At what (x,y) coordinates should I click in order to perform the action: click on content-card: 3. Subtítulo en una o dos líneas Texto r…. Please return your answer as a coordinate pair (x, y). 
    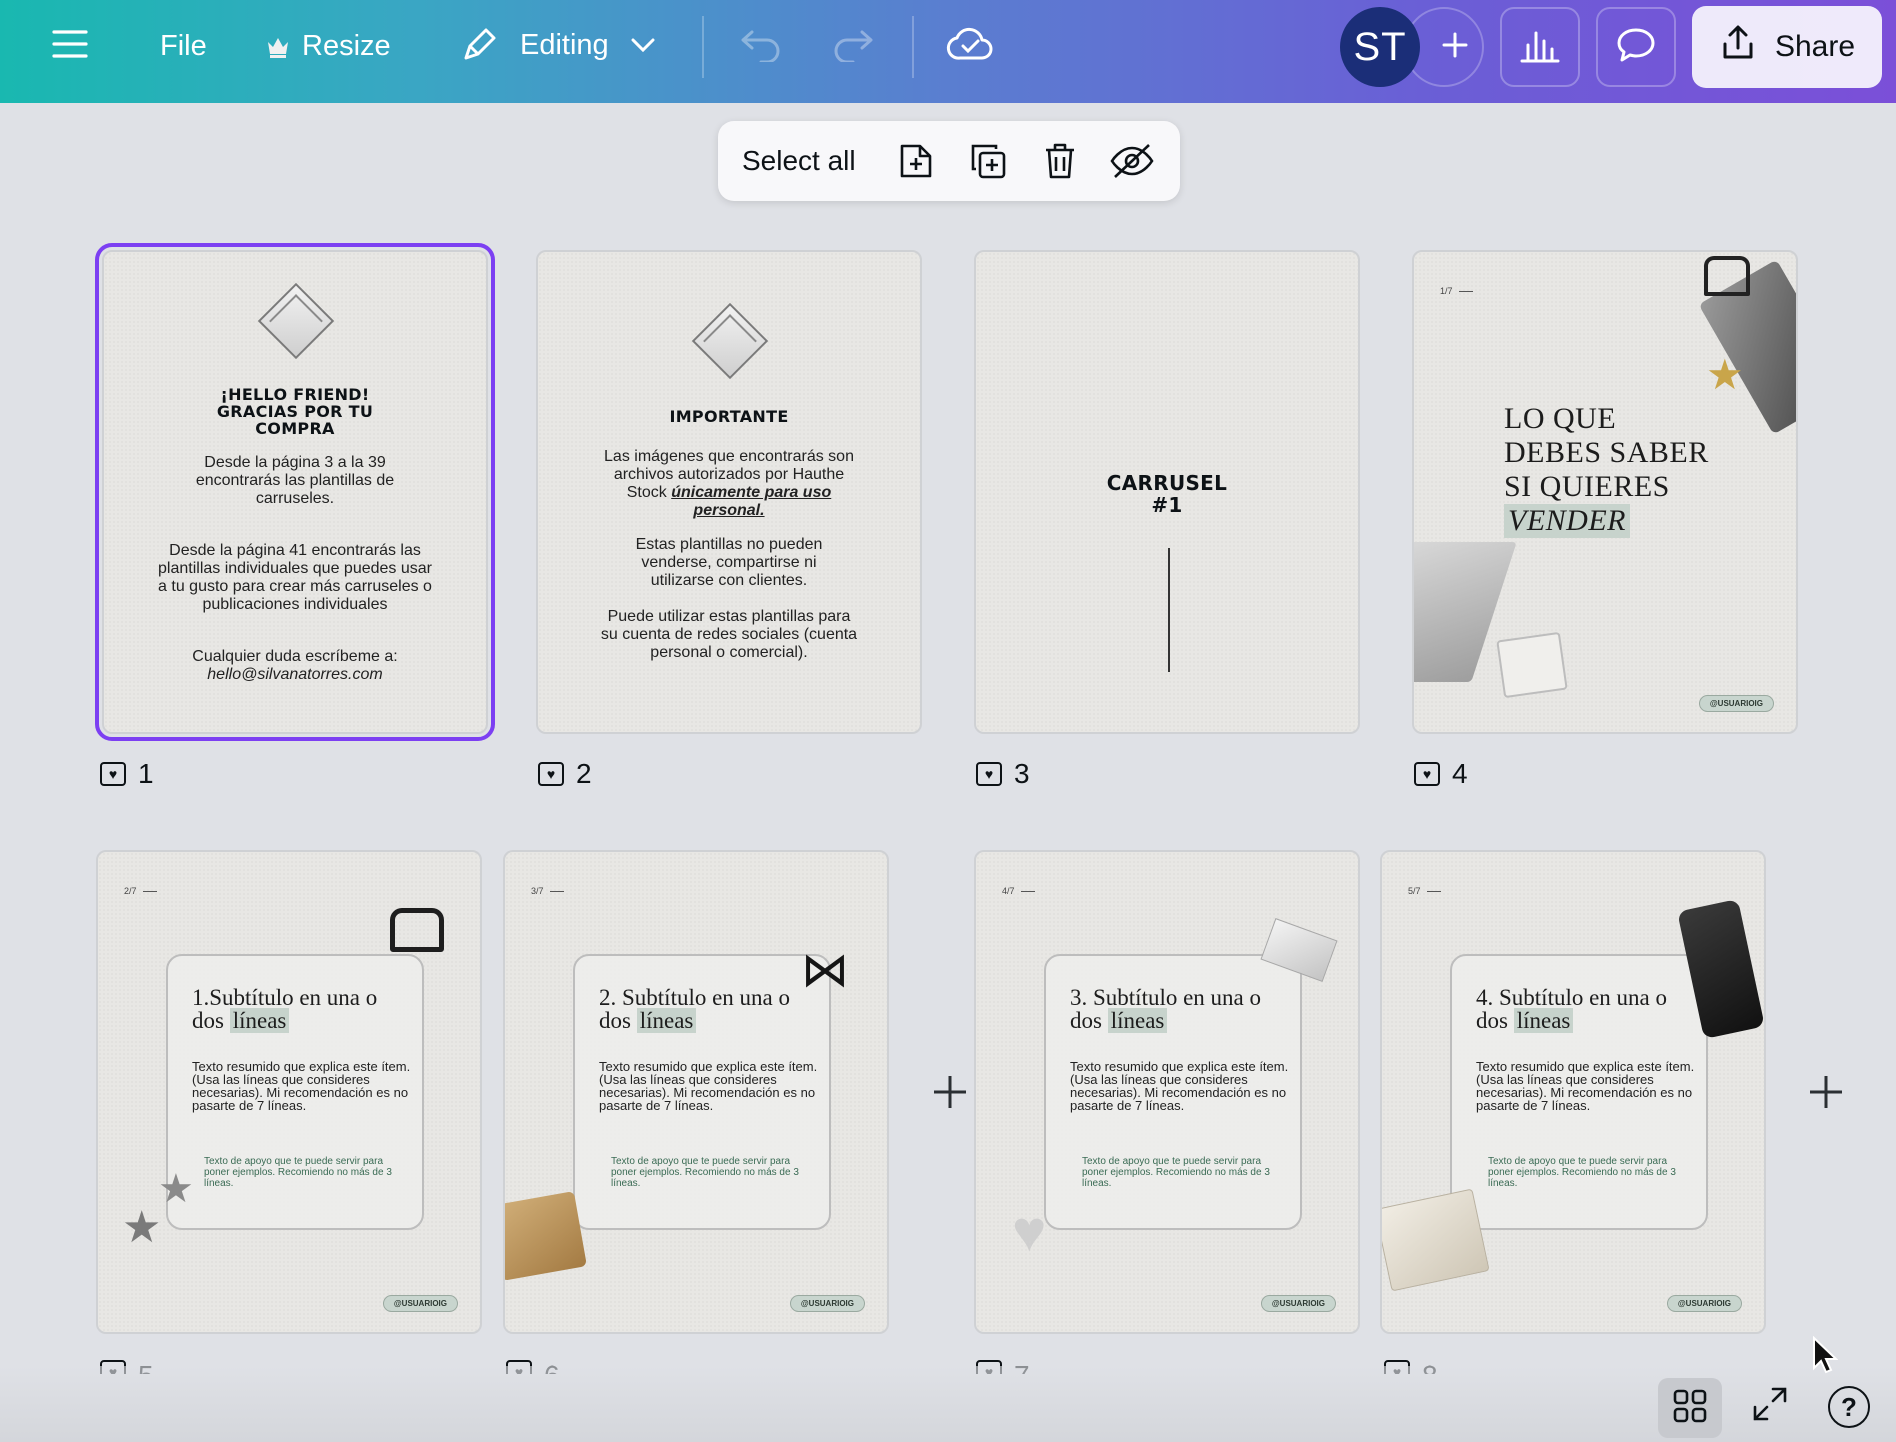
    Looking at the image, I should click on (1173, 1092).